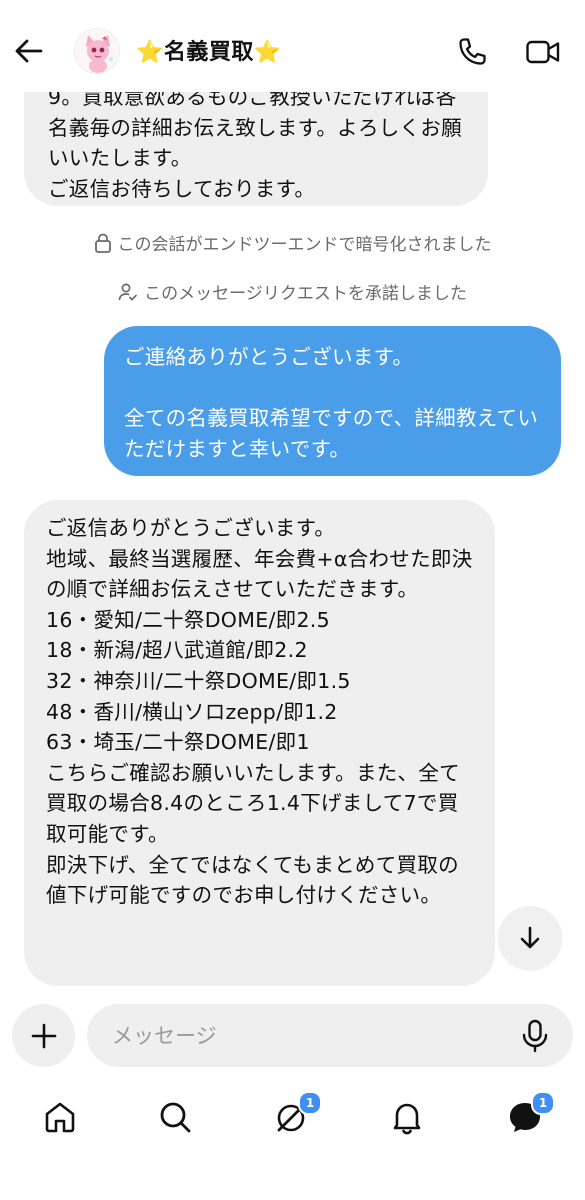  What do you see at coordinates (543, 1103) in the screenshot?
I see `messages-badge: 1` at bounding box center [543, 1103].